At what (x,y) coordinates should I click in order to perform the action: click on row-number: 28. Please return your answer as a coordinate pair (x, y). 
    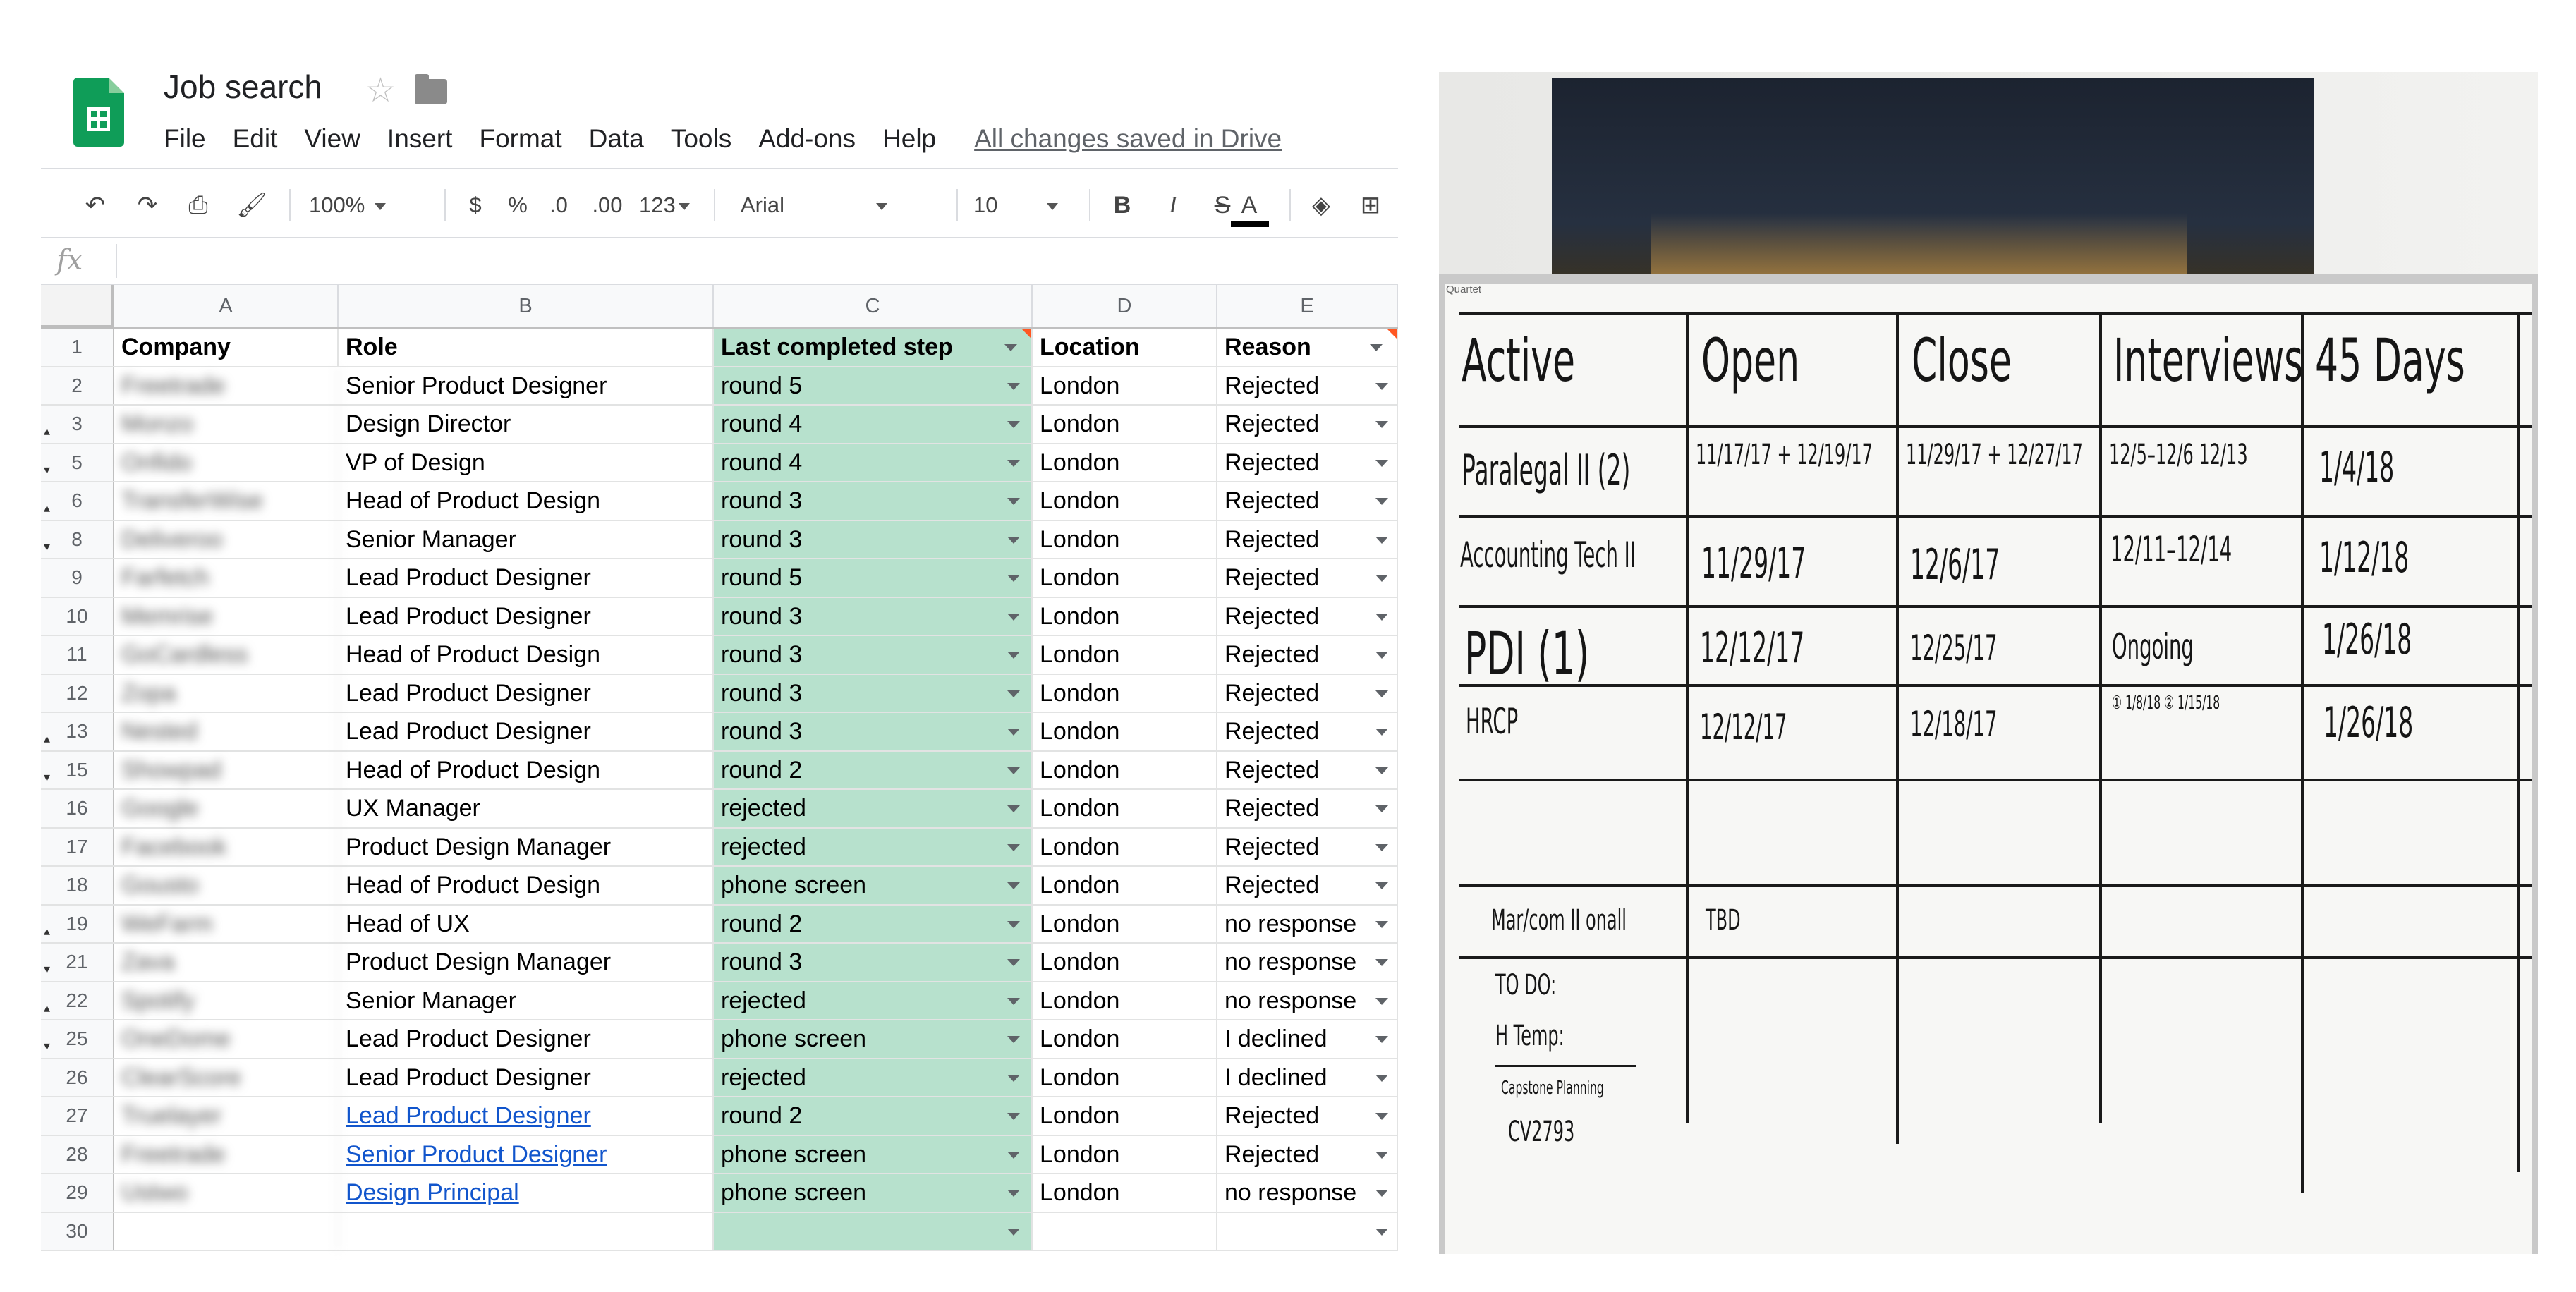
    Looking at the image, I should click on (77, 1154).